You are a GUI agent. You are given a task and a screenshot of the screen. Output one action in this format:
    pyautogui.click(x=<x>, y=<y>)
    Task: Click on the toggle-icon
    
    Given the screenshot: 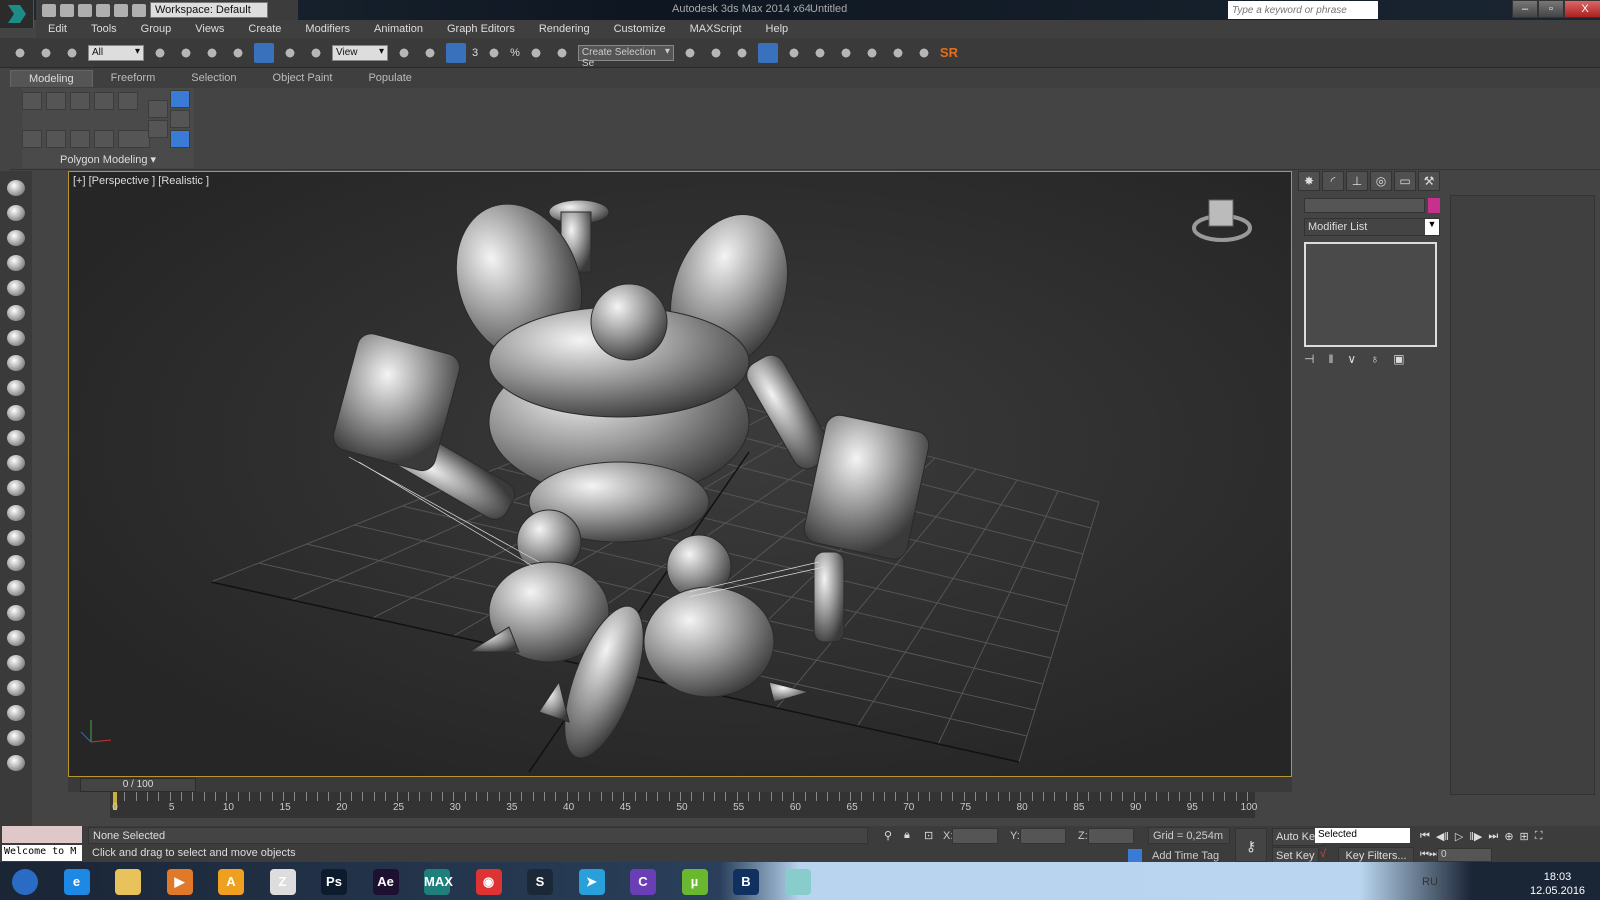 What is the action you would take?
    pyautogui.click(x=134, y=139)
    